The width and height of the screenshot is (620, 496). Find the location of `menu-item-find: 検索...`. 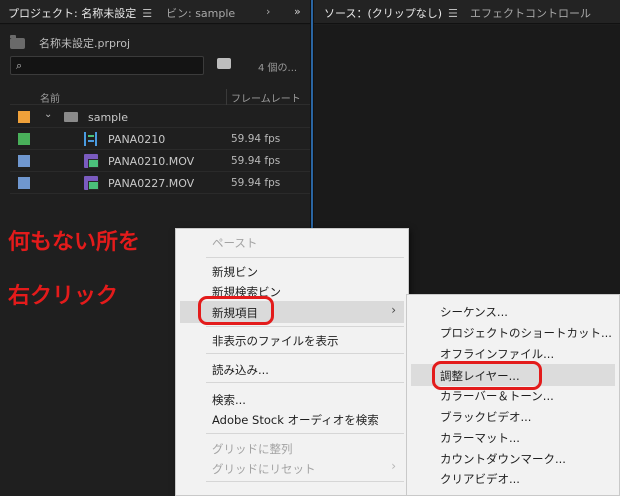

menu-item-find: 検索... is located at coordinates (229, 400).